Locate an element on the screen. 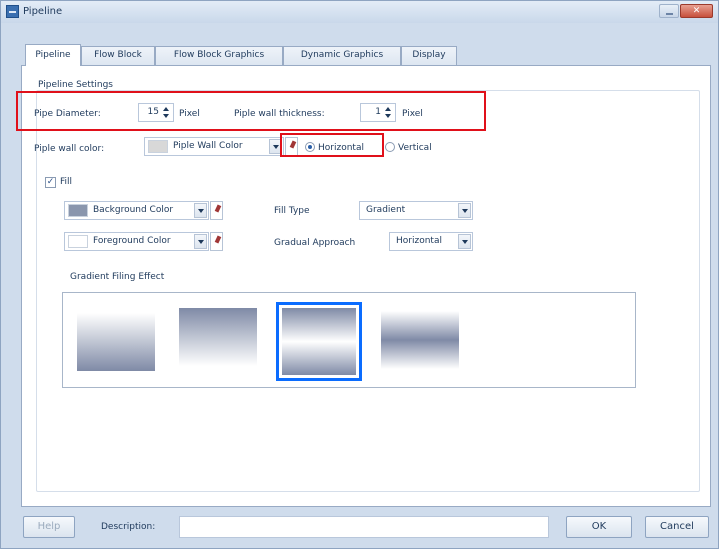 The image size is (719, 549). ok-button: OK is located at coordinates (599, 527).